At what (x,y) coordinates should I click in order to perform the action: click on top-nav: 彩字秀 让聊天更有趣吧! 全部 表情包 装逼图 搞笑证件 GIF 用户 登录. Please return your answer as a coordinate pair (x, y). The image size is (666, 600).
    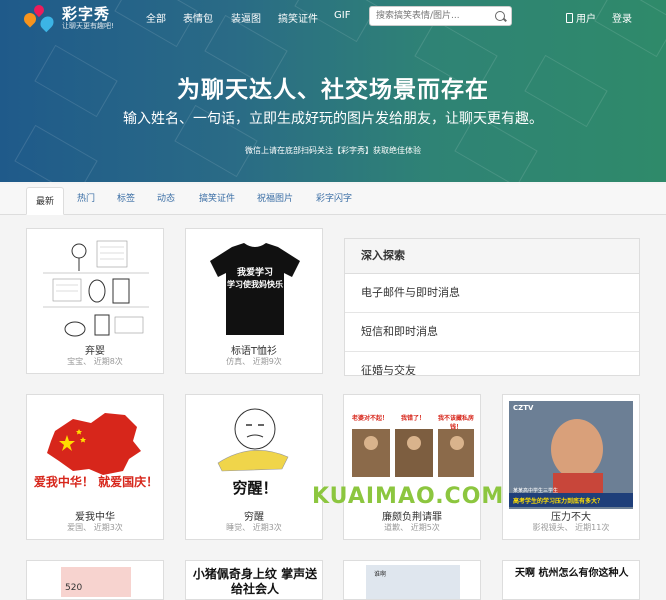
    Looking at the image, I should click on (333, 17).